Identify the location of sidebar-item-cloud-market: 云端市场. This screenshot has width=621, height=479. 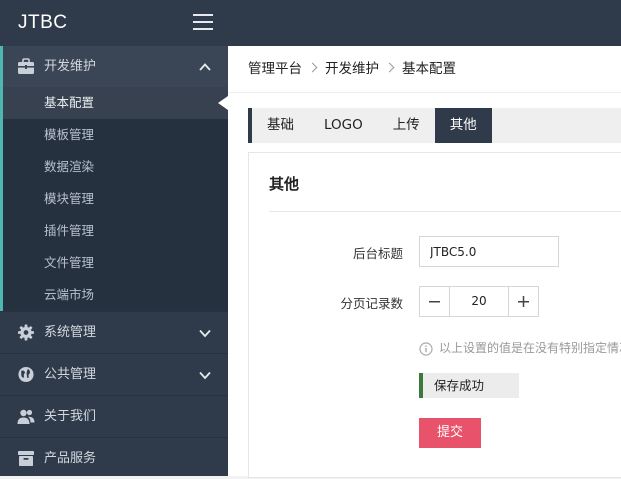
(115, 295).